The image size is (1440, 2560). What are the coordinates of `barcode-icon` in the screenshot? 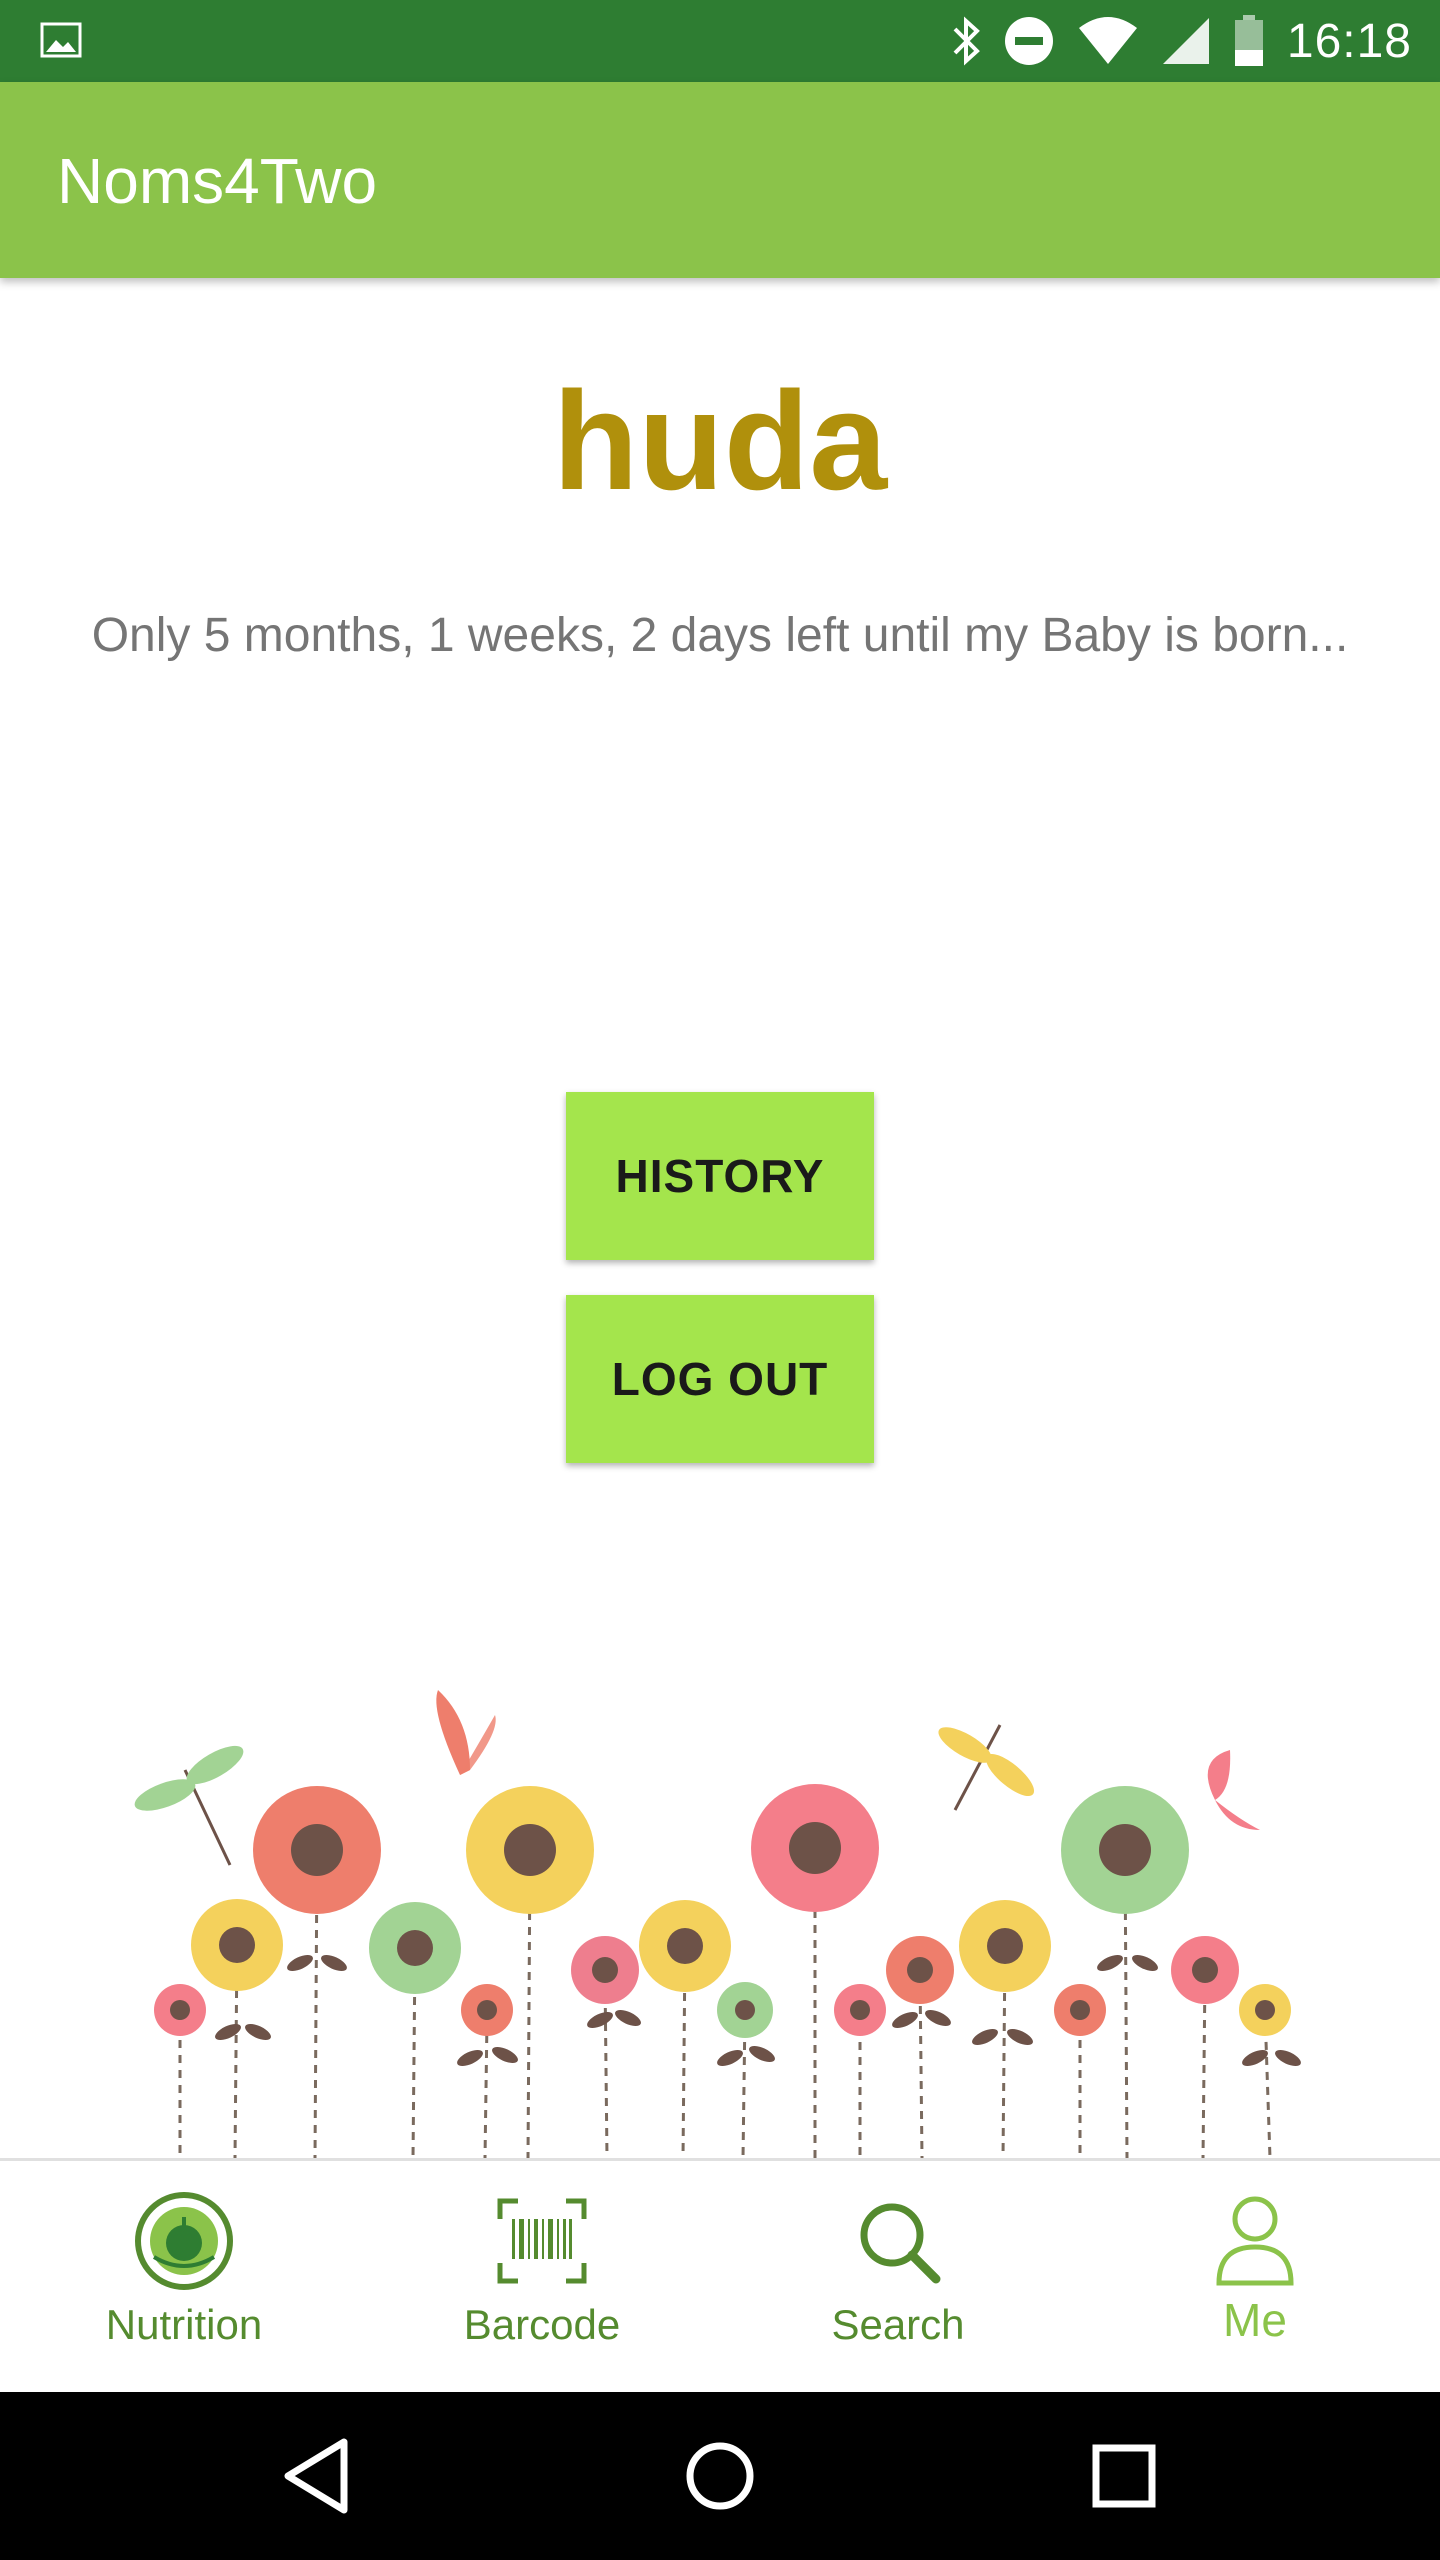 It's located at (542, 2241).